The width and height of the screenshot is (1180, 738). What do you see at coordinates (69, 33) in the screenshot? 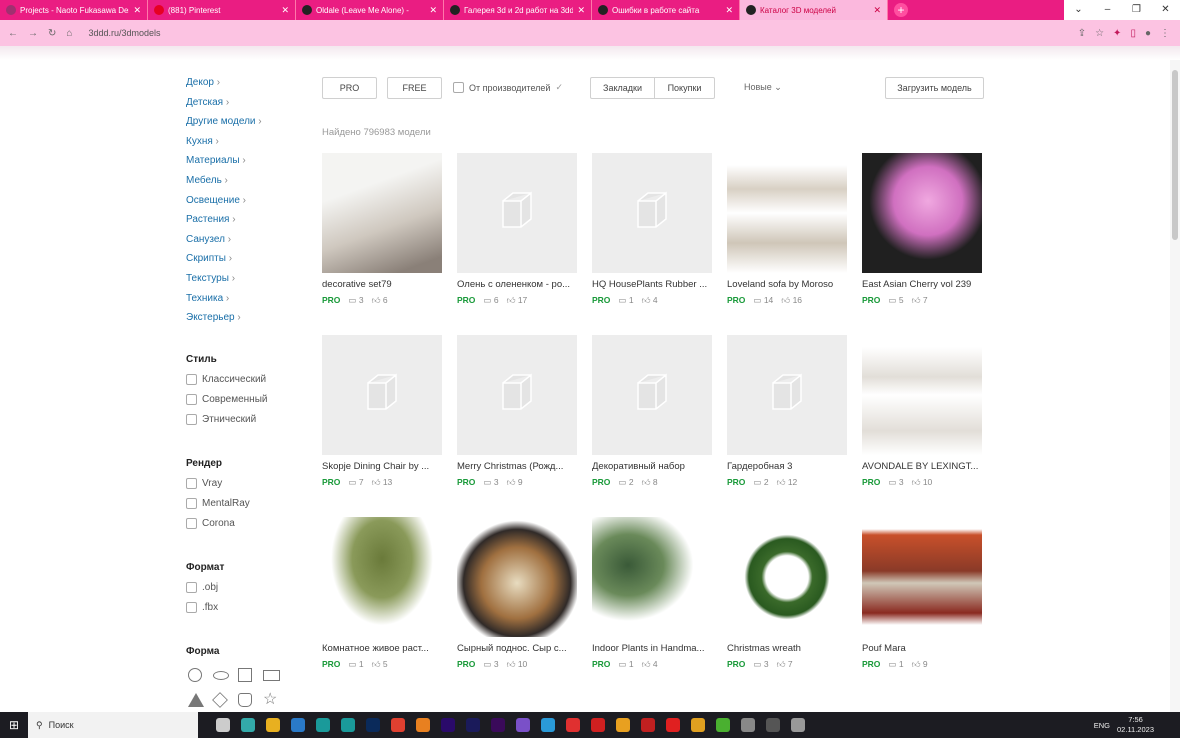
I see `home-icon: ⌂` at bounding box center [69, 33].